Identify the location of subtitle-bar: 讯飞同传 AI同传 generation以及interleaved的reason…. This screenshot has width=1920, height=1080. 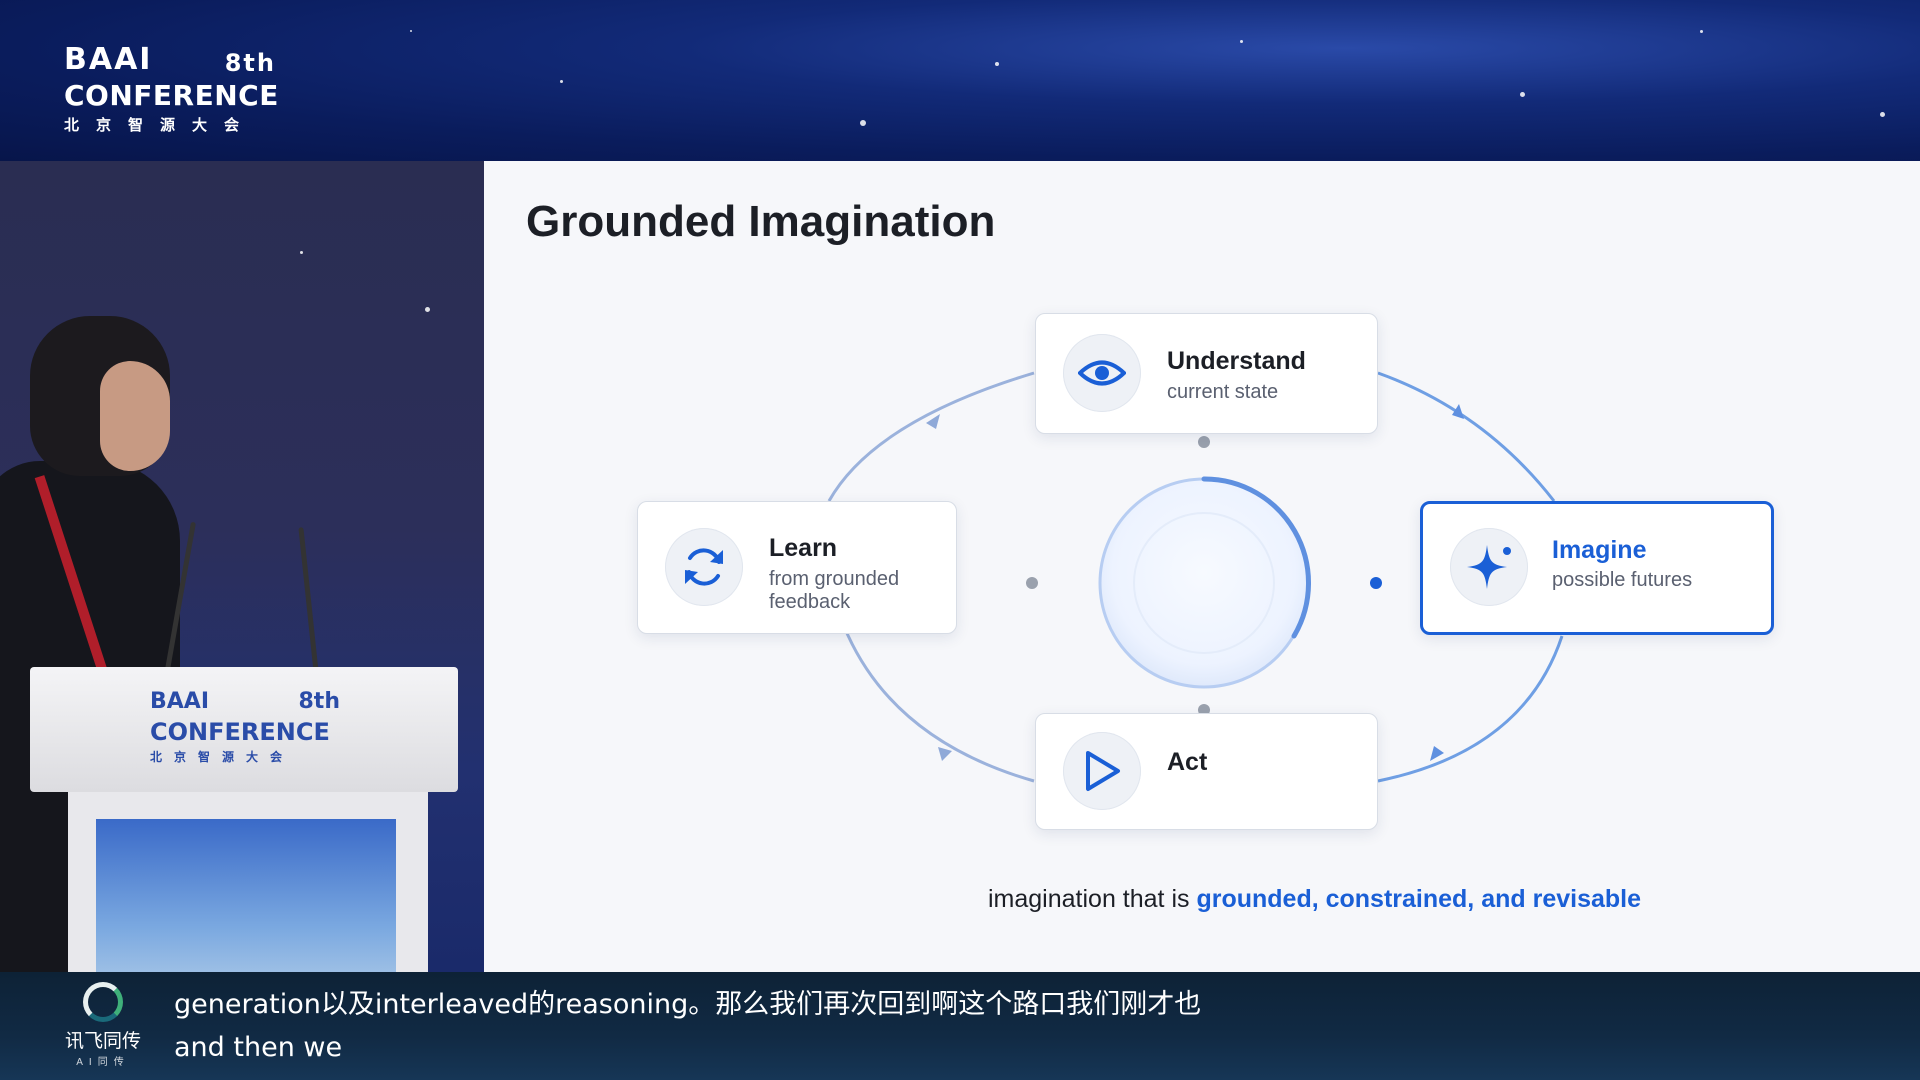
(960, 1026).